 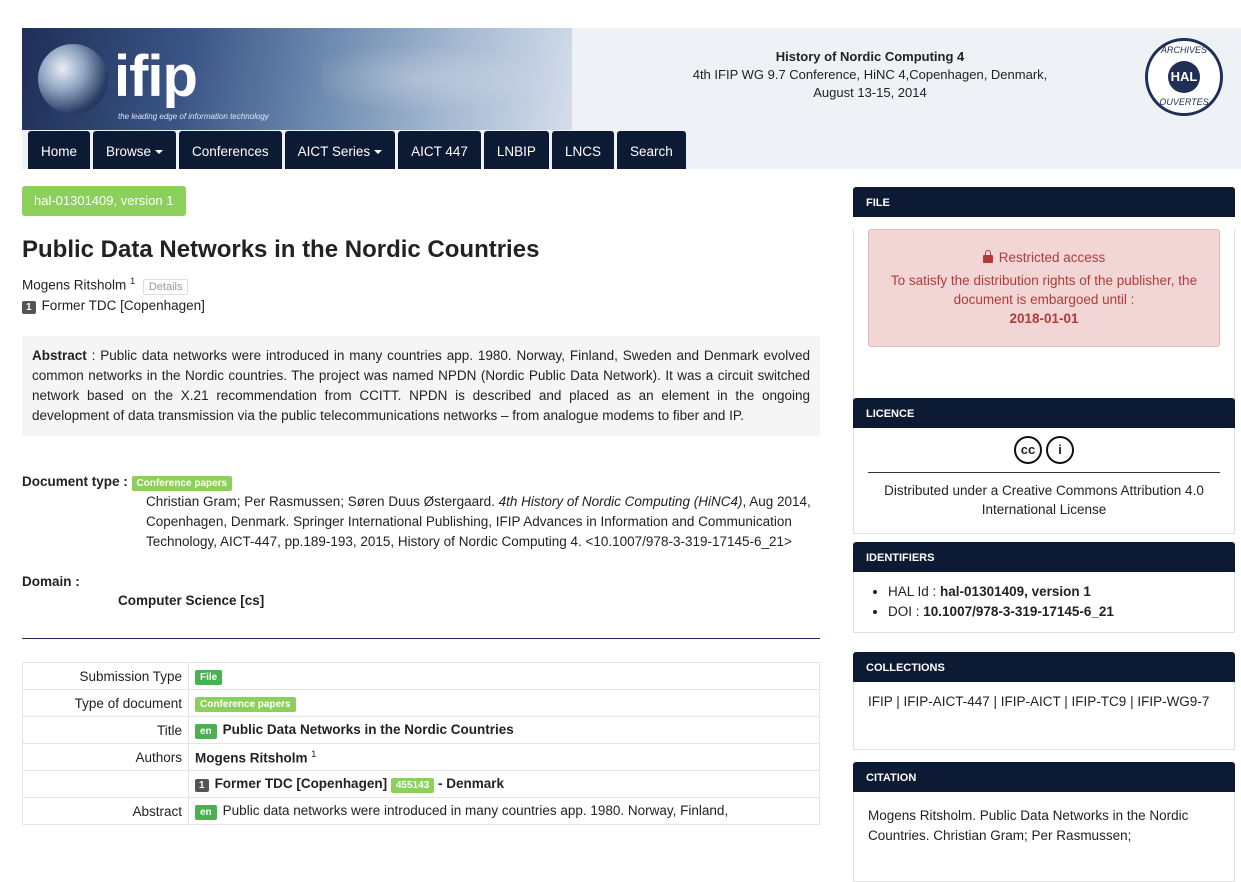 I want to click on nav-lnbip: LNBIP, so click(x=516, y=150).